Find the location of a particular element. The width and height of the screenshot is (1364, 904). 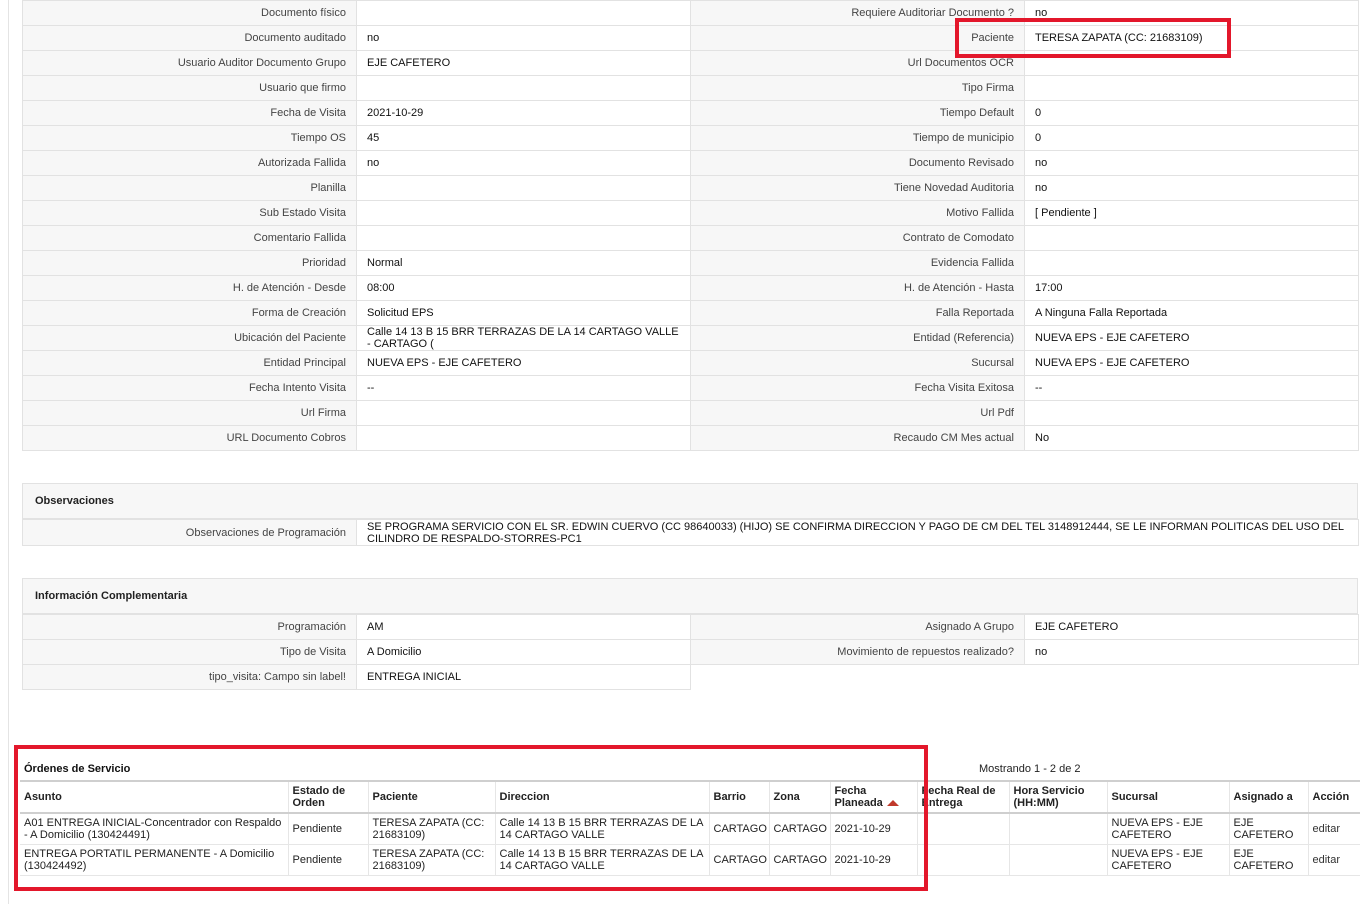

field-row: Tiempo OS 45 Tiempo de municipio 0 is located at coordinates (690, 138).